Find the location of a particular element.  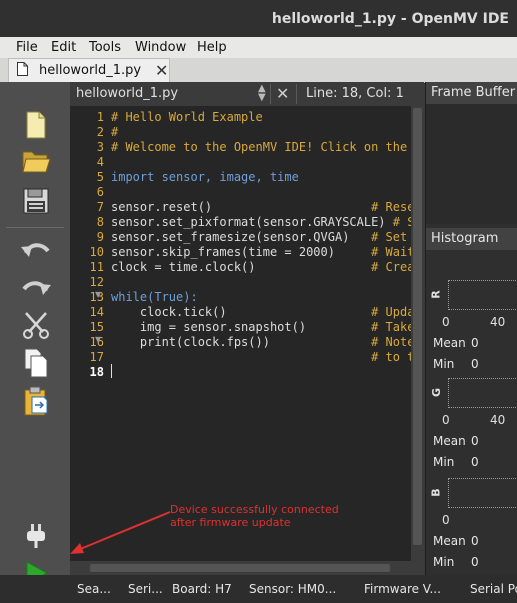

line-number: 11 is located at coordinates (96, 267).